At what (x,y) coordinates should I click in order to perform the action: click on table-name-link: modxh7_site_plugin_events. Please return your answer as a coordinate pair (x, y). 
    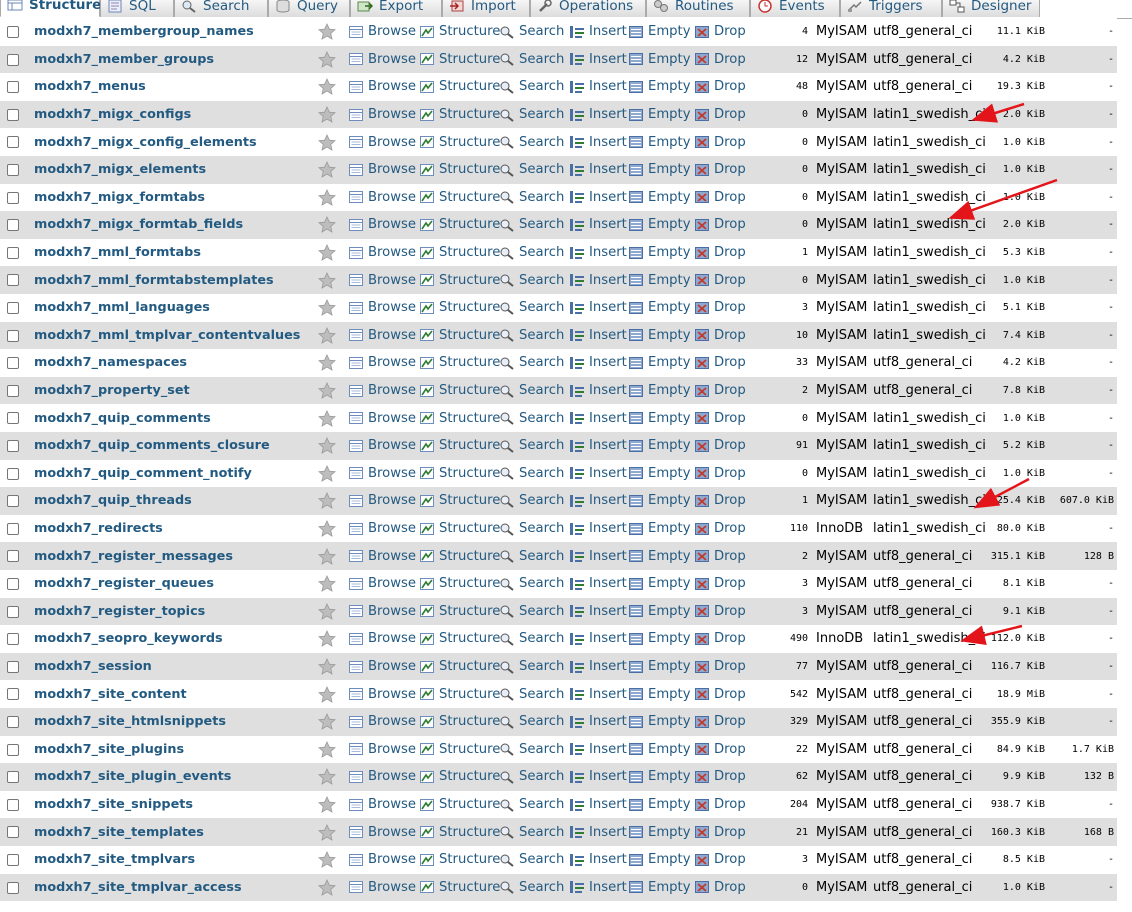
    Looking at the image, I should click on (132, 777).